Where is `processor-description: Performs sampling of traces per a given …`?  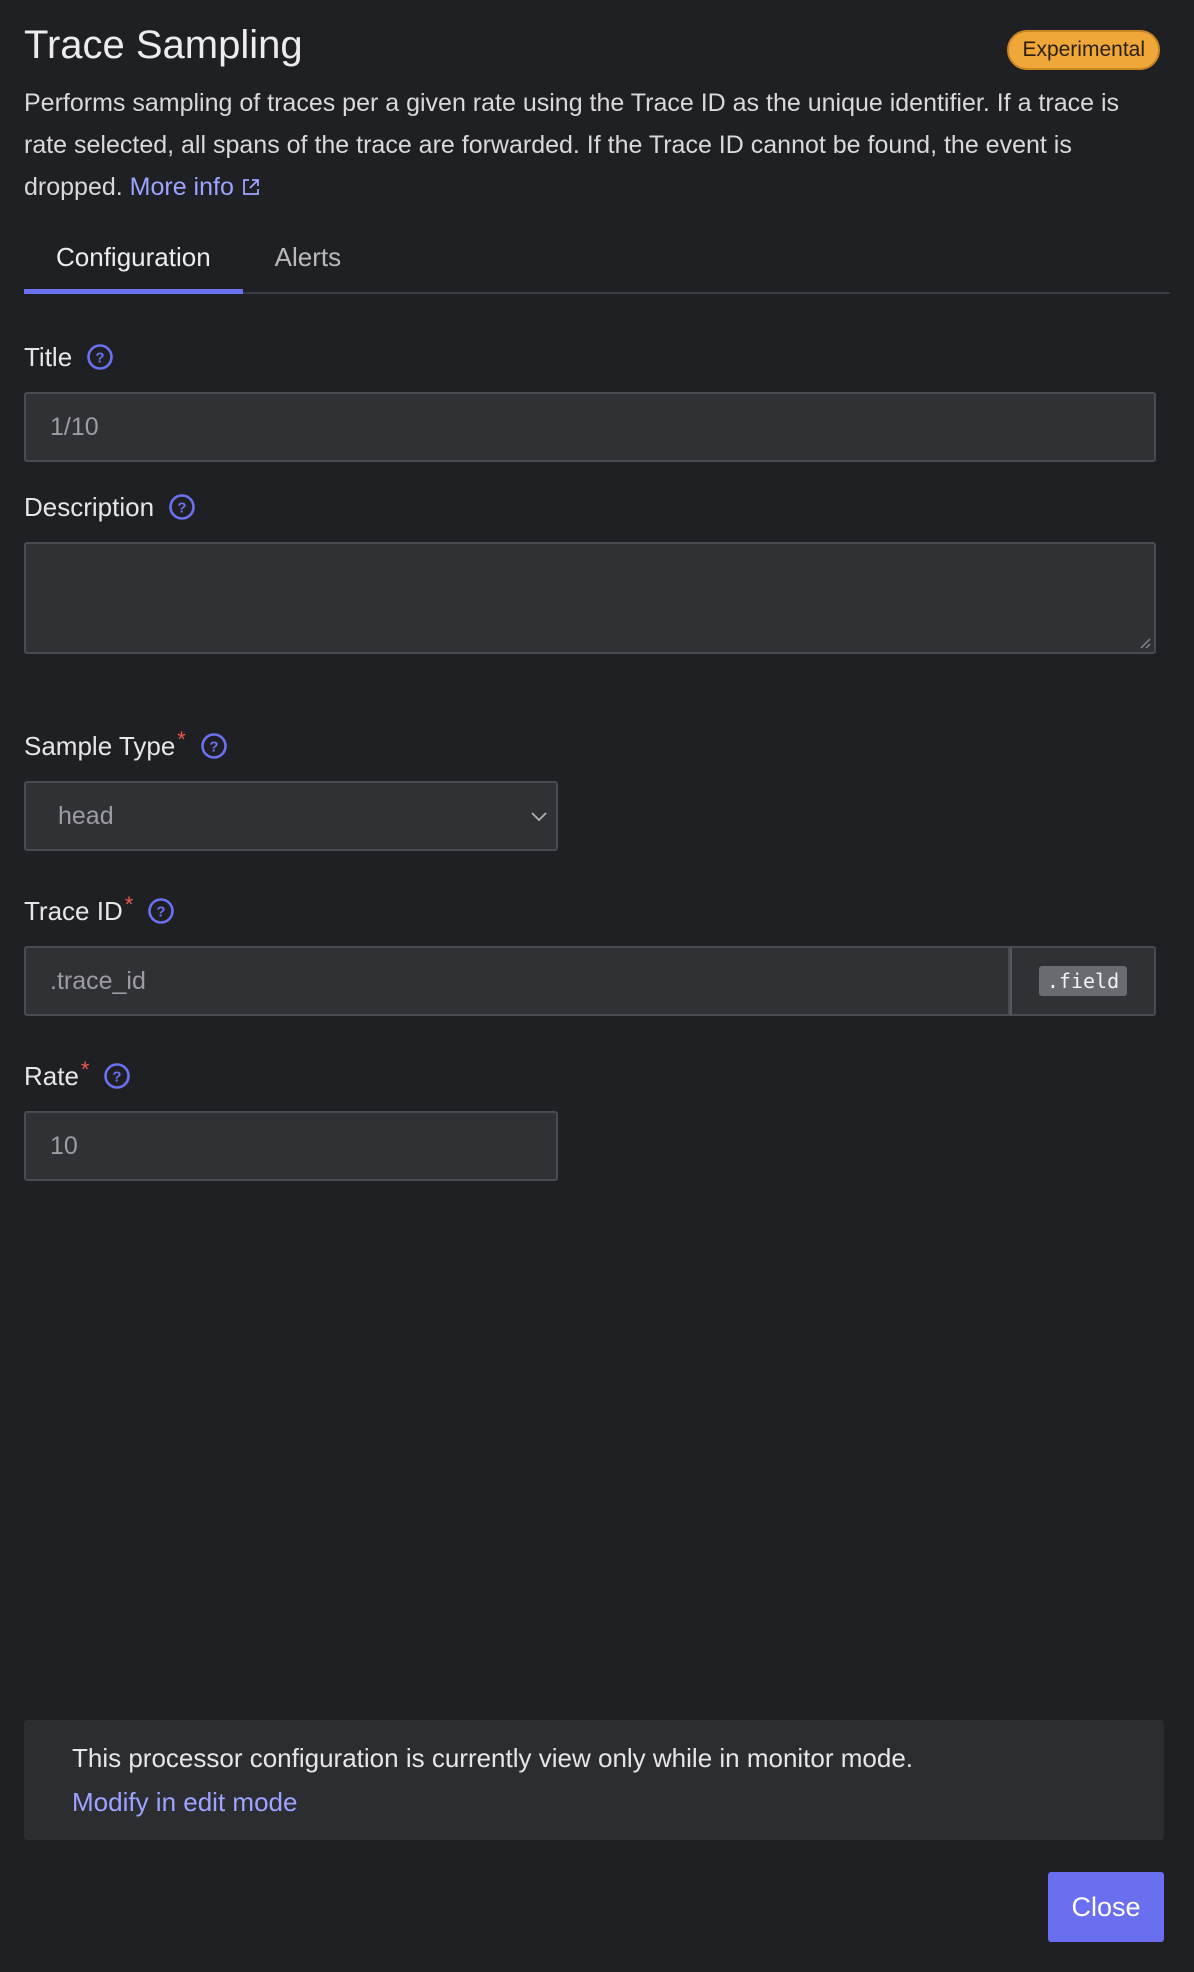
processor-description: Performs sampling of traces per a given … is located at coordinates (594, 145).